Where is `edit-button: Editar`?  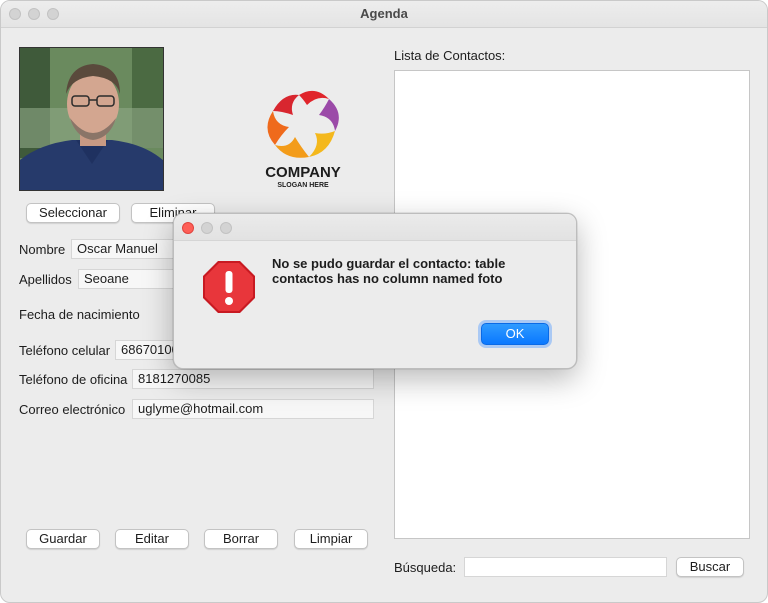
edit-button: Editar is located at coordinates (152, 539).